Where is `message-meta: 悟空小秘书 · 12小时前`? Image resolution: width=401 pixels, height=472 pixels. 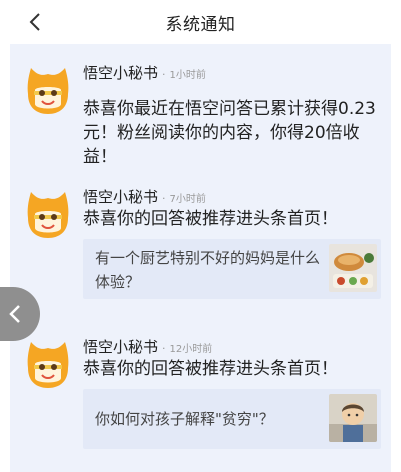
message-meta: 悟空小秘书 · 12小时前 is located at coordinates (147, 346).